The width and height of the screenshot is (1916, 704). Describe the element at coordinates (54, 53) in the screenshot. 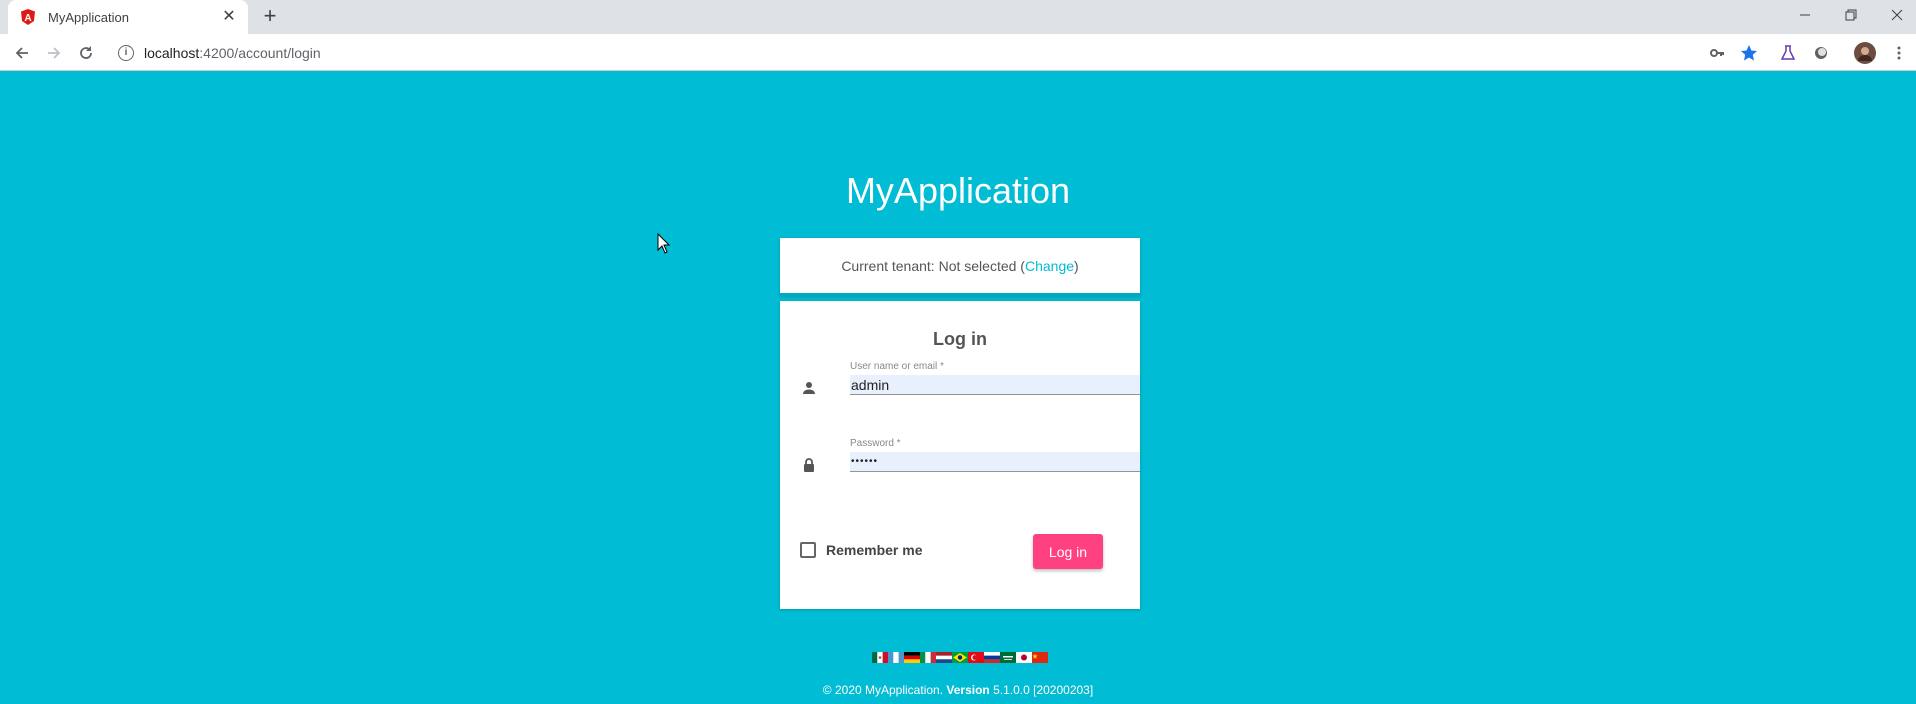

I see `forward-icon` at that location.